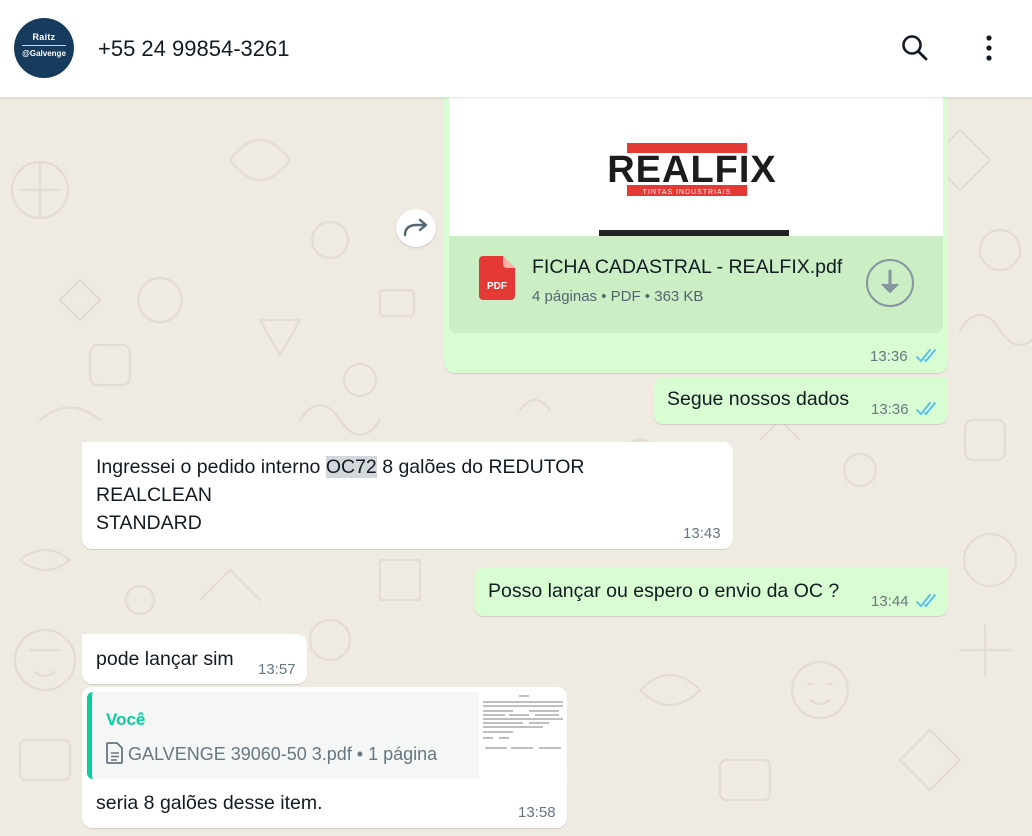 The height and width of the screenshot is (836, 1032). I want to click on file-name: FICHA CADASTRAL - REALFIX.pdf, so click(687, 267).